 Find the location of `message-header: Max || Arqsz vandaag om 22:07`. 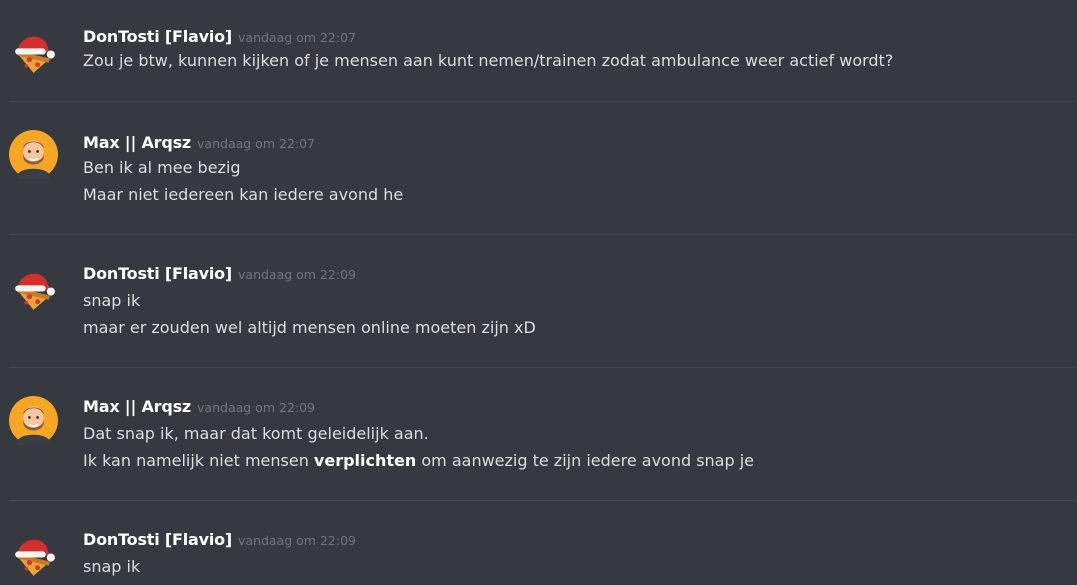

message-header: Max || Arqsz vandaag om 22:07 is located at coordinates (199, 143).